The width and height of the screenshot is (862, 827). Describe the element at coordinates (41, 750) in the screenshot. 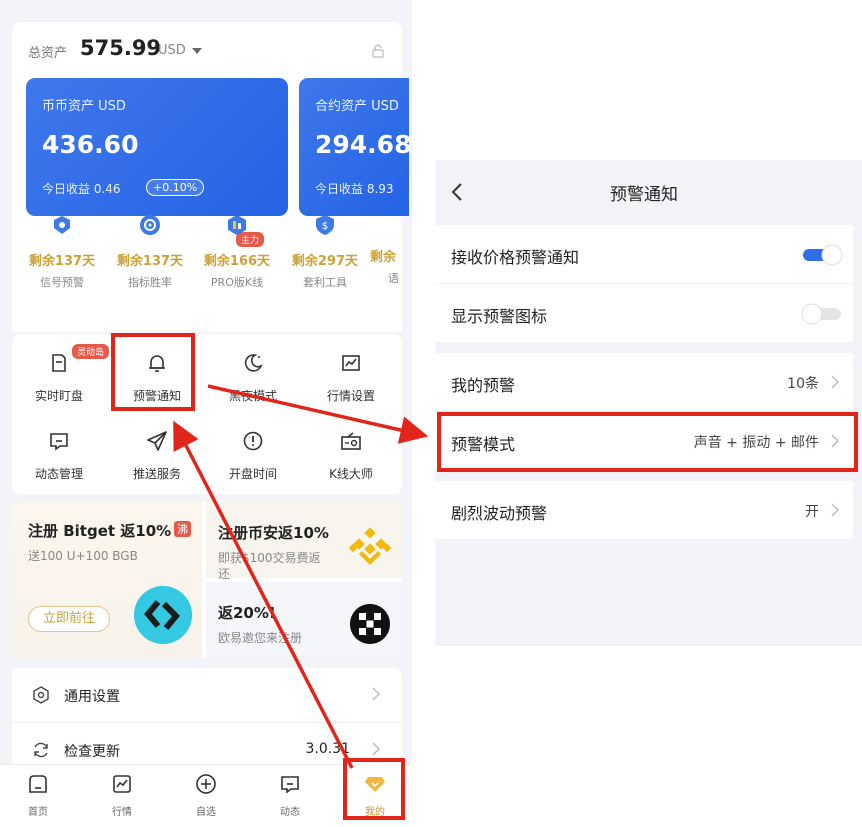

I see `refresh-icon` at that location.